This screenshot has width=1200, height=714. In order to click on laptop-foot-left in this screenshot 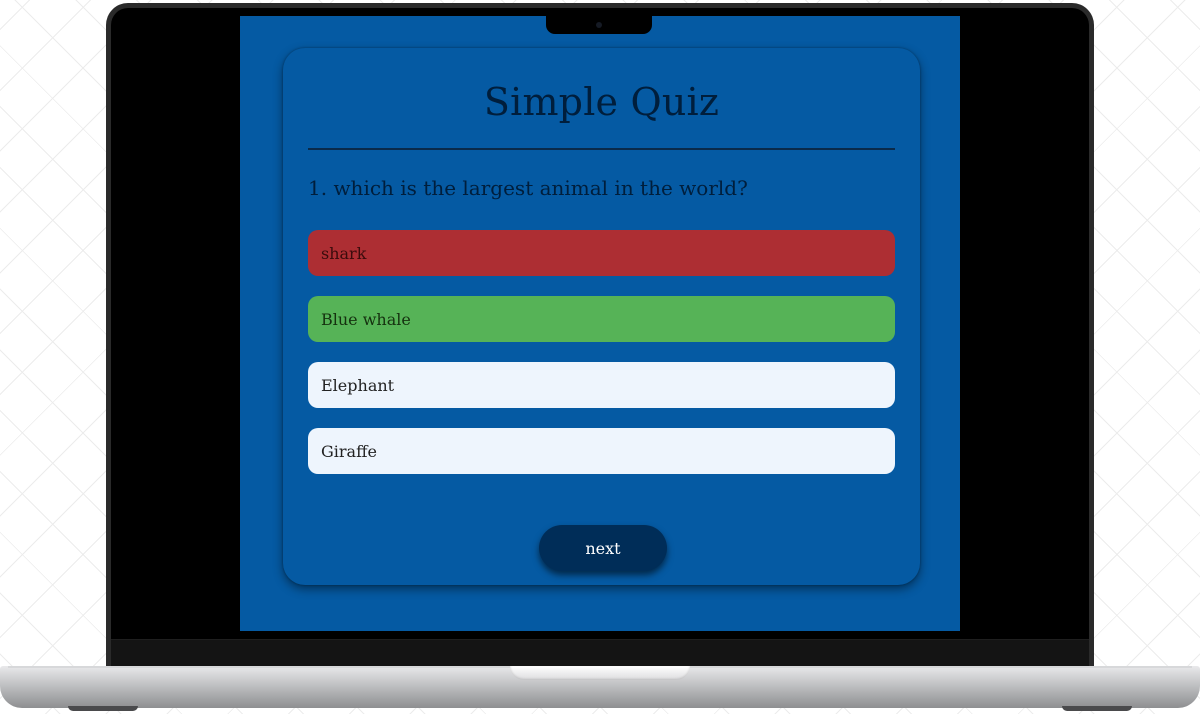, I will do `click(103, 708)`.